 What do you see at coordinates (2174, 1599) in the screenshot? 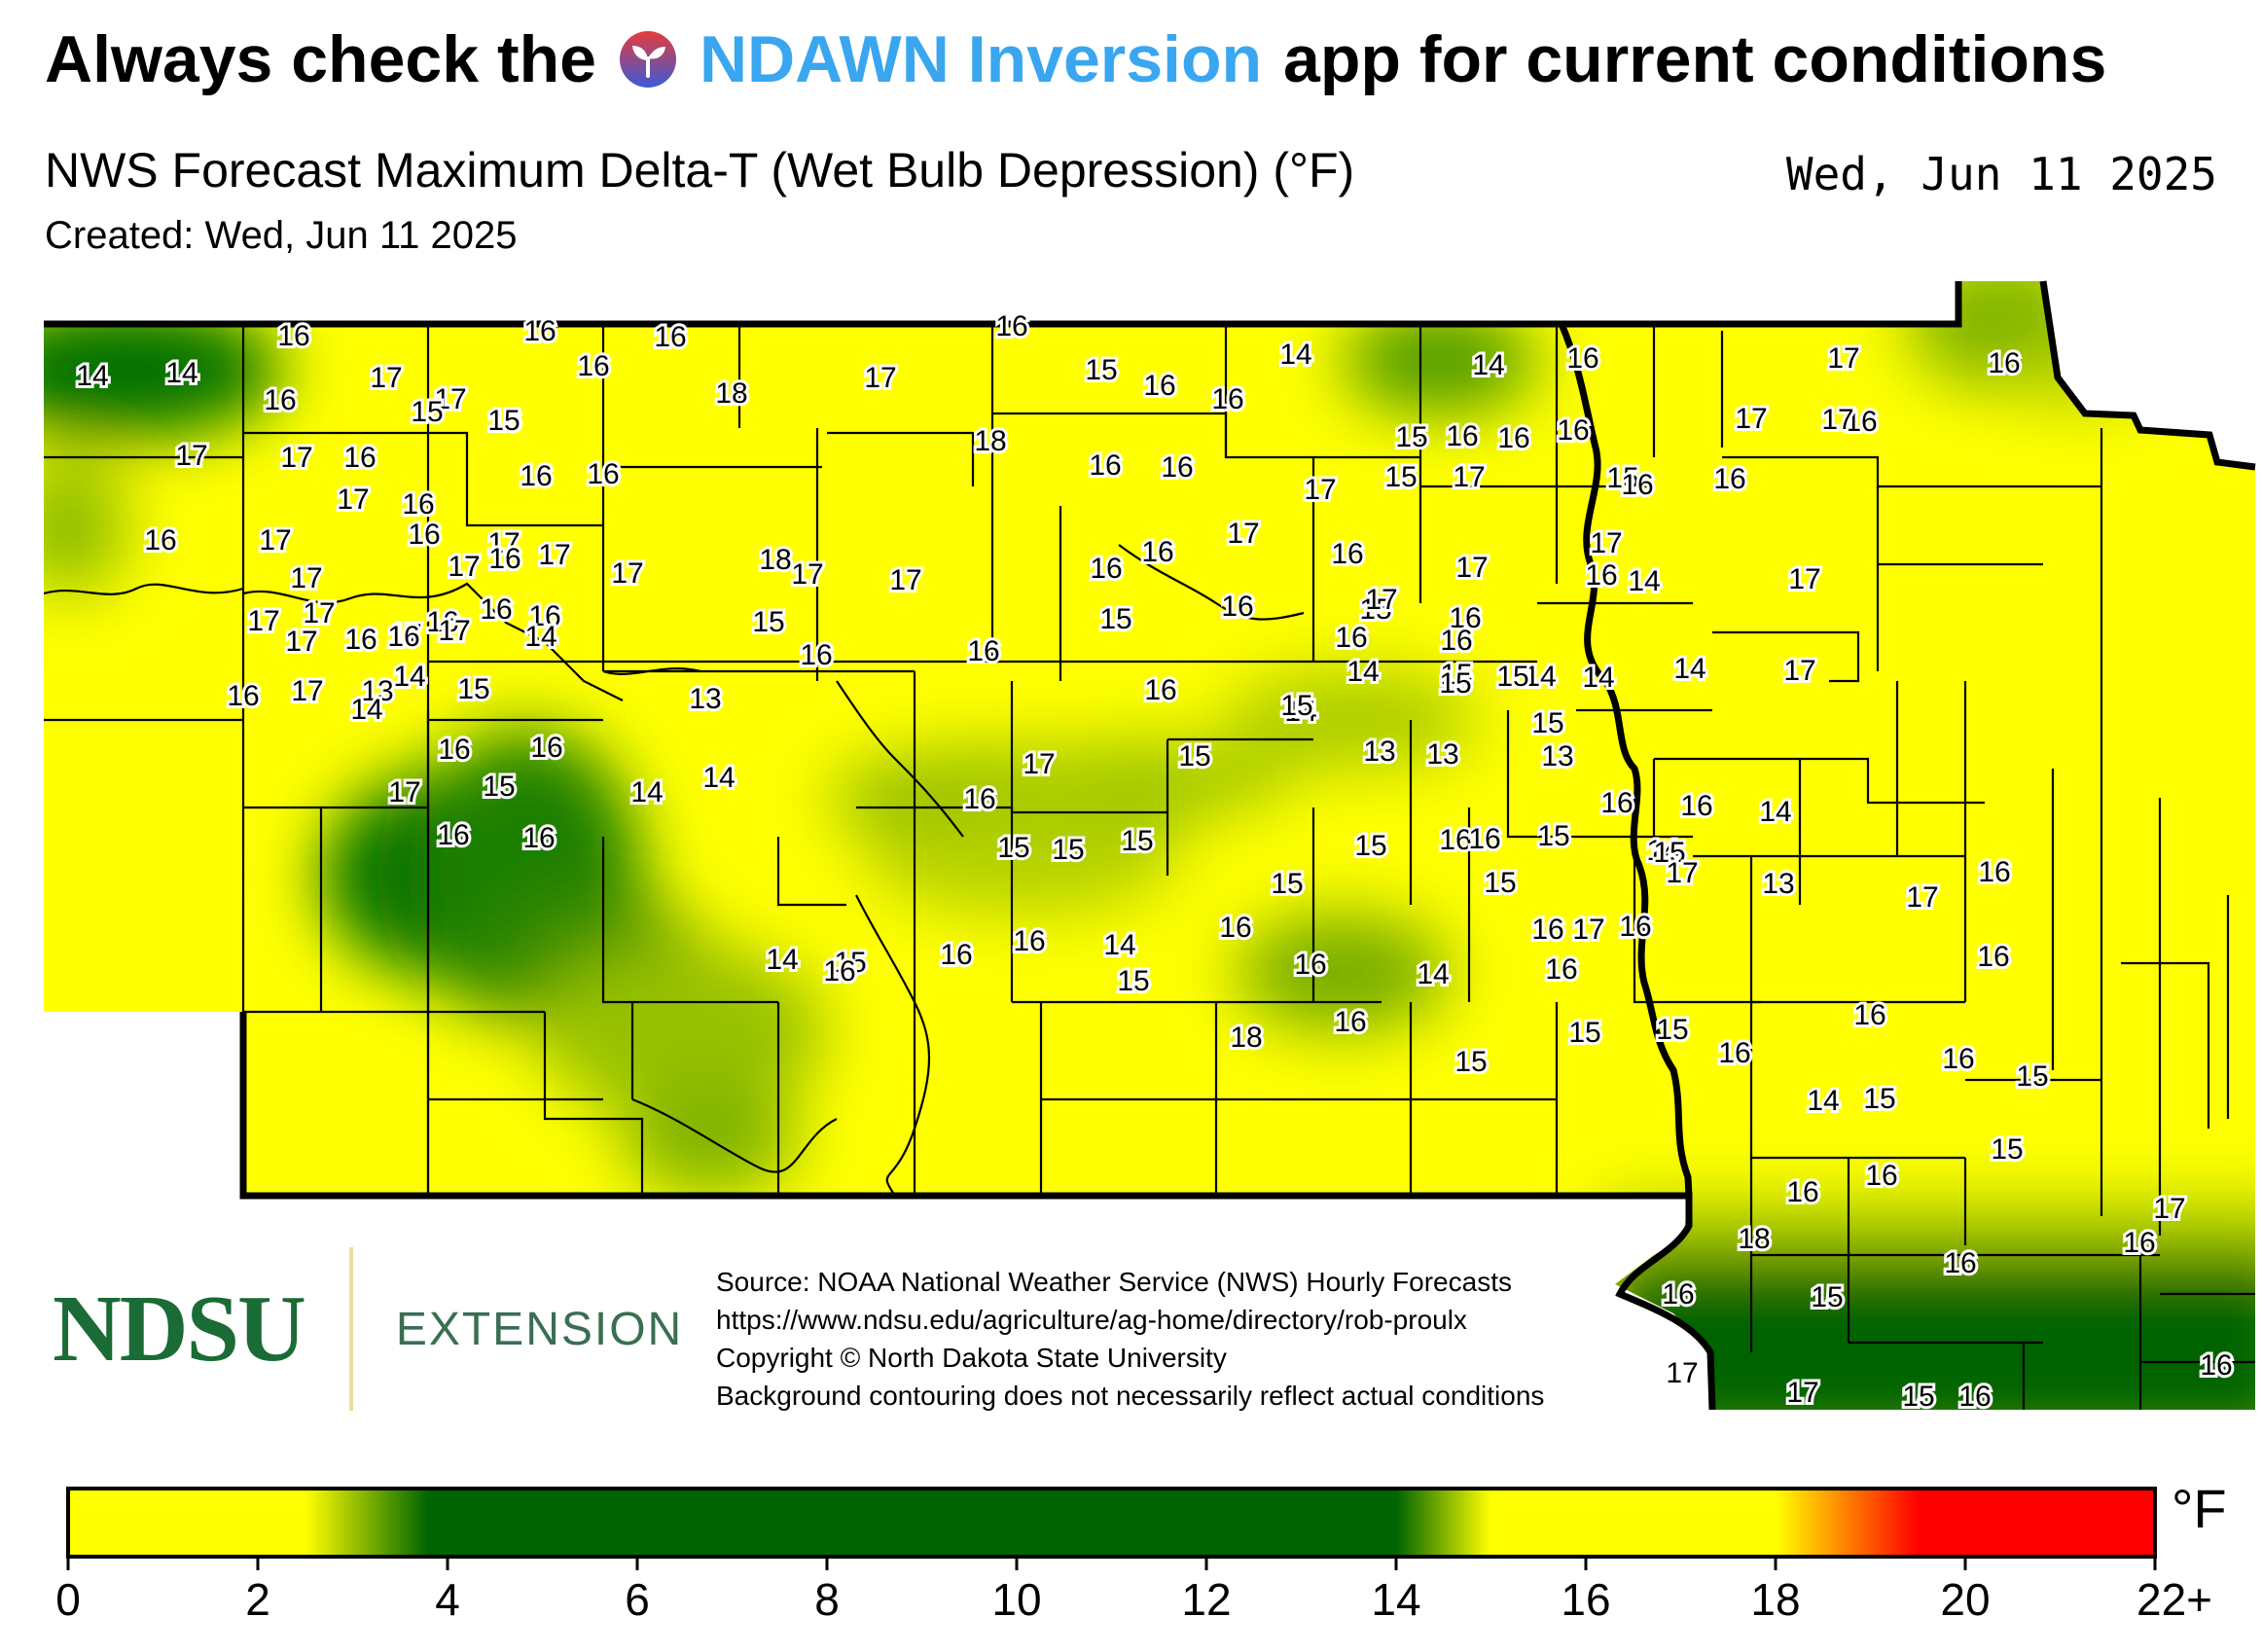
I see `legend-tick-label: 22+` at bounding box center [2174, 1599].